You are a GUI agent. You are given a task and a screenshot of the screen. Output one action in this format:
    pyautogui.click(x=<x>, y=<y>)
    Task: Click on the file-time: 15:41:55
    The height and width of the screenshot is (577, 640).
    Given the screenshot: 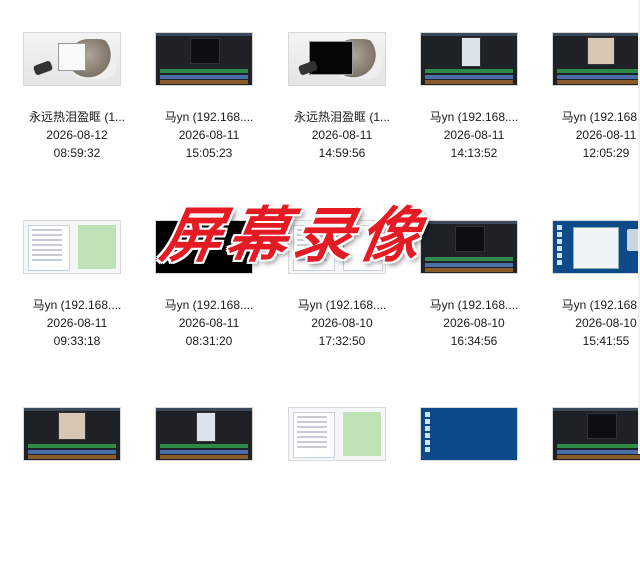 What is the action you would take?
    pyautogui.click(x=606, y=341)
    